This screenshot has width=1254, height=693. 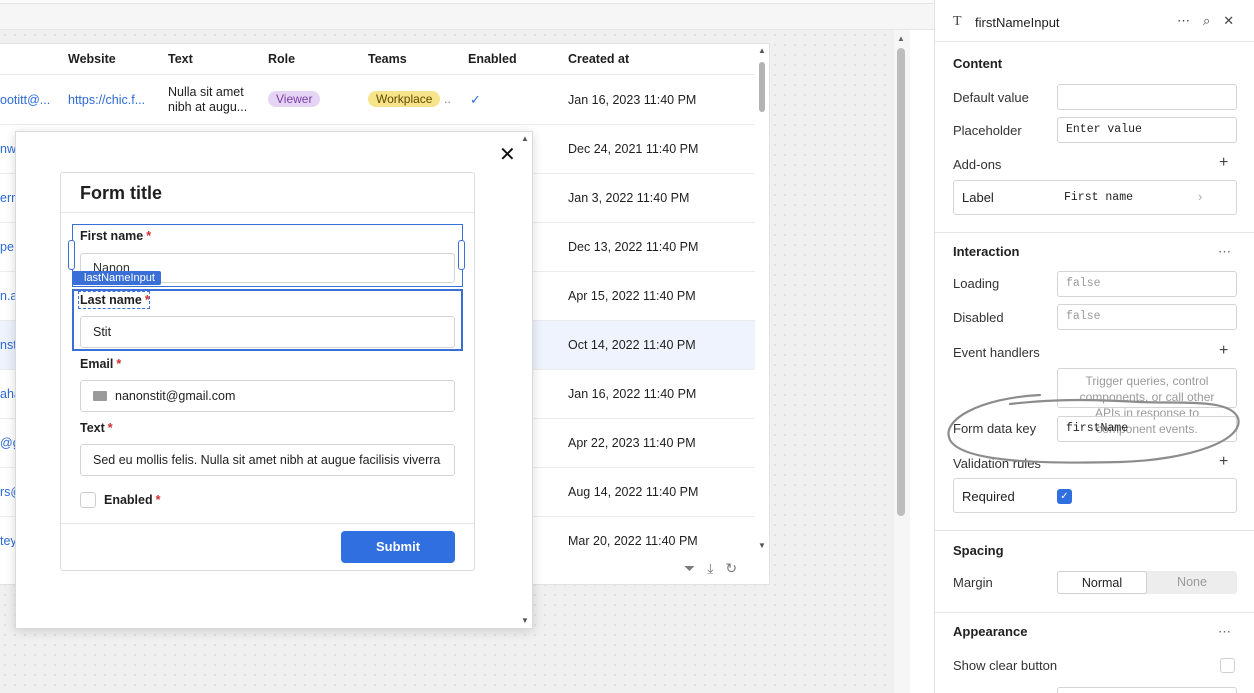 I want to click on canvas-header, so click(x=467, y=17).